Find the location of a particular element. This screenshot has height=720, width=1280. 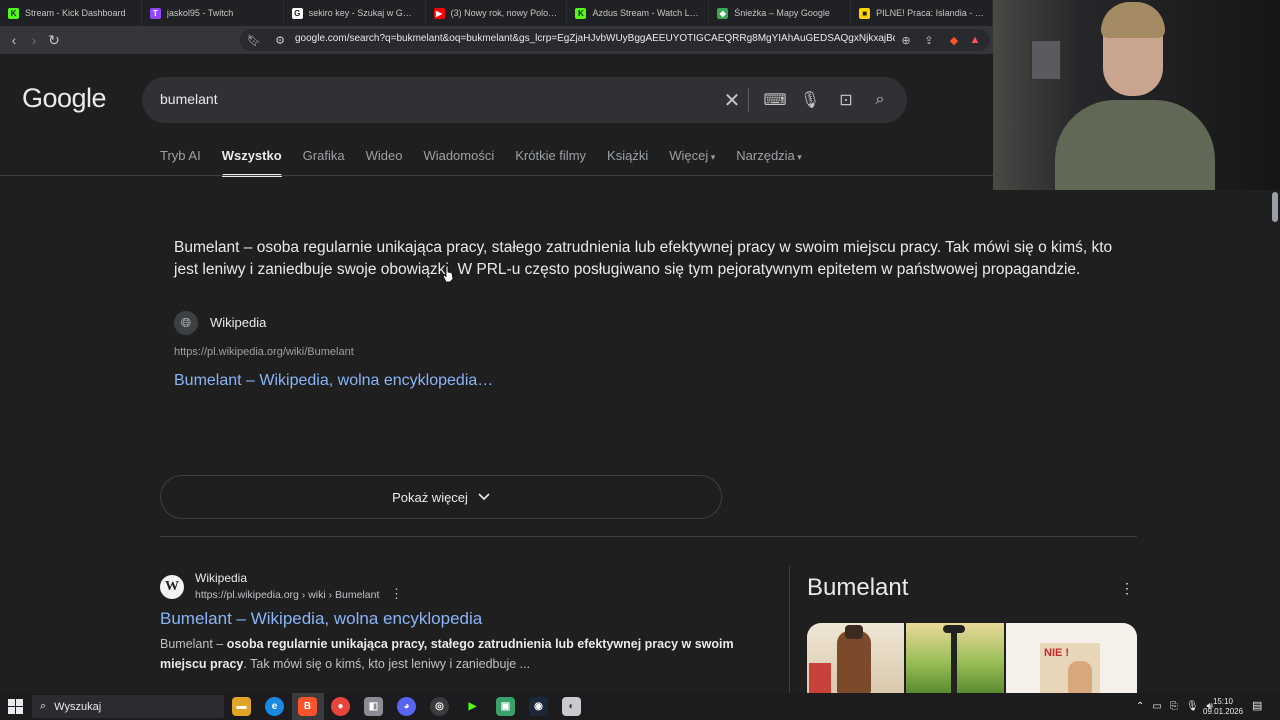

tab-wszystko: Wszystko is located at coordinates (251, 162).